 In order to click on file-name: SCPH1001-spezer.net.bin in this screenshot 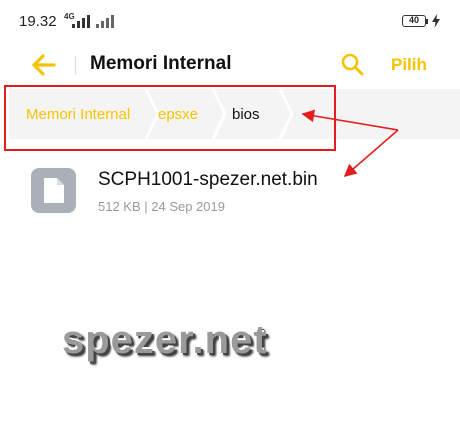, I will do `click(208, 179)`.